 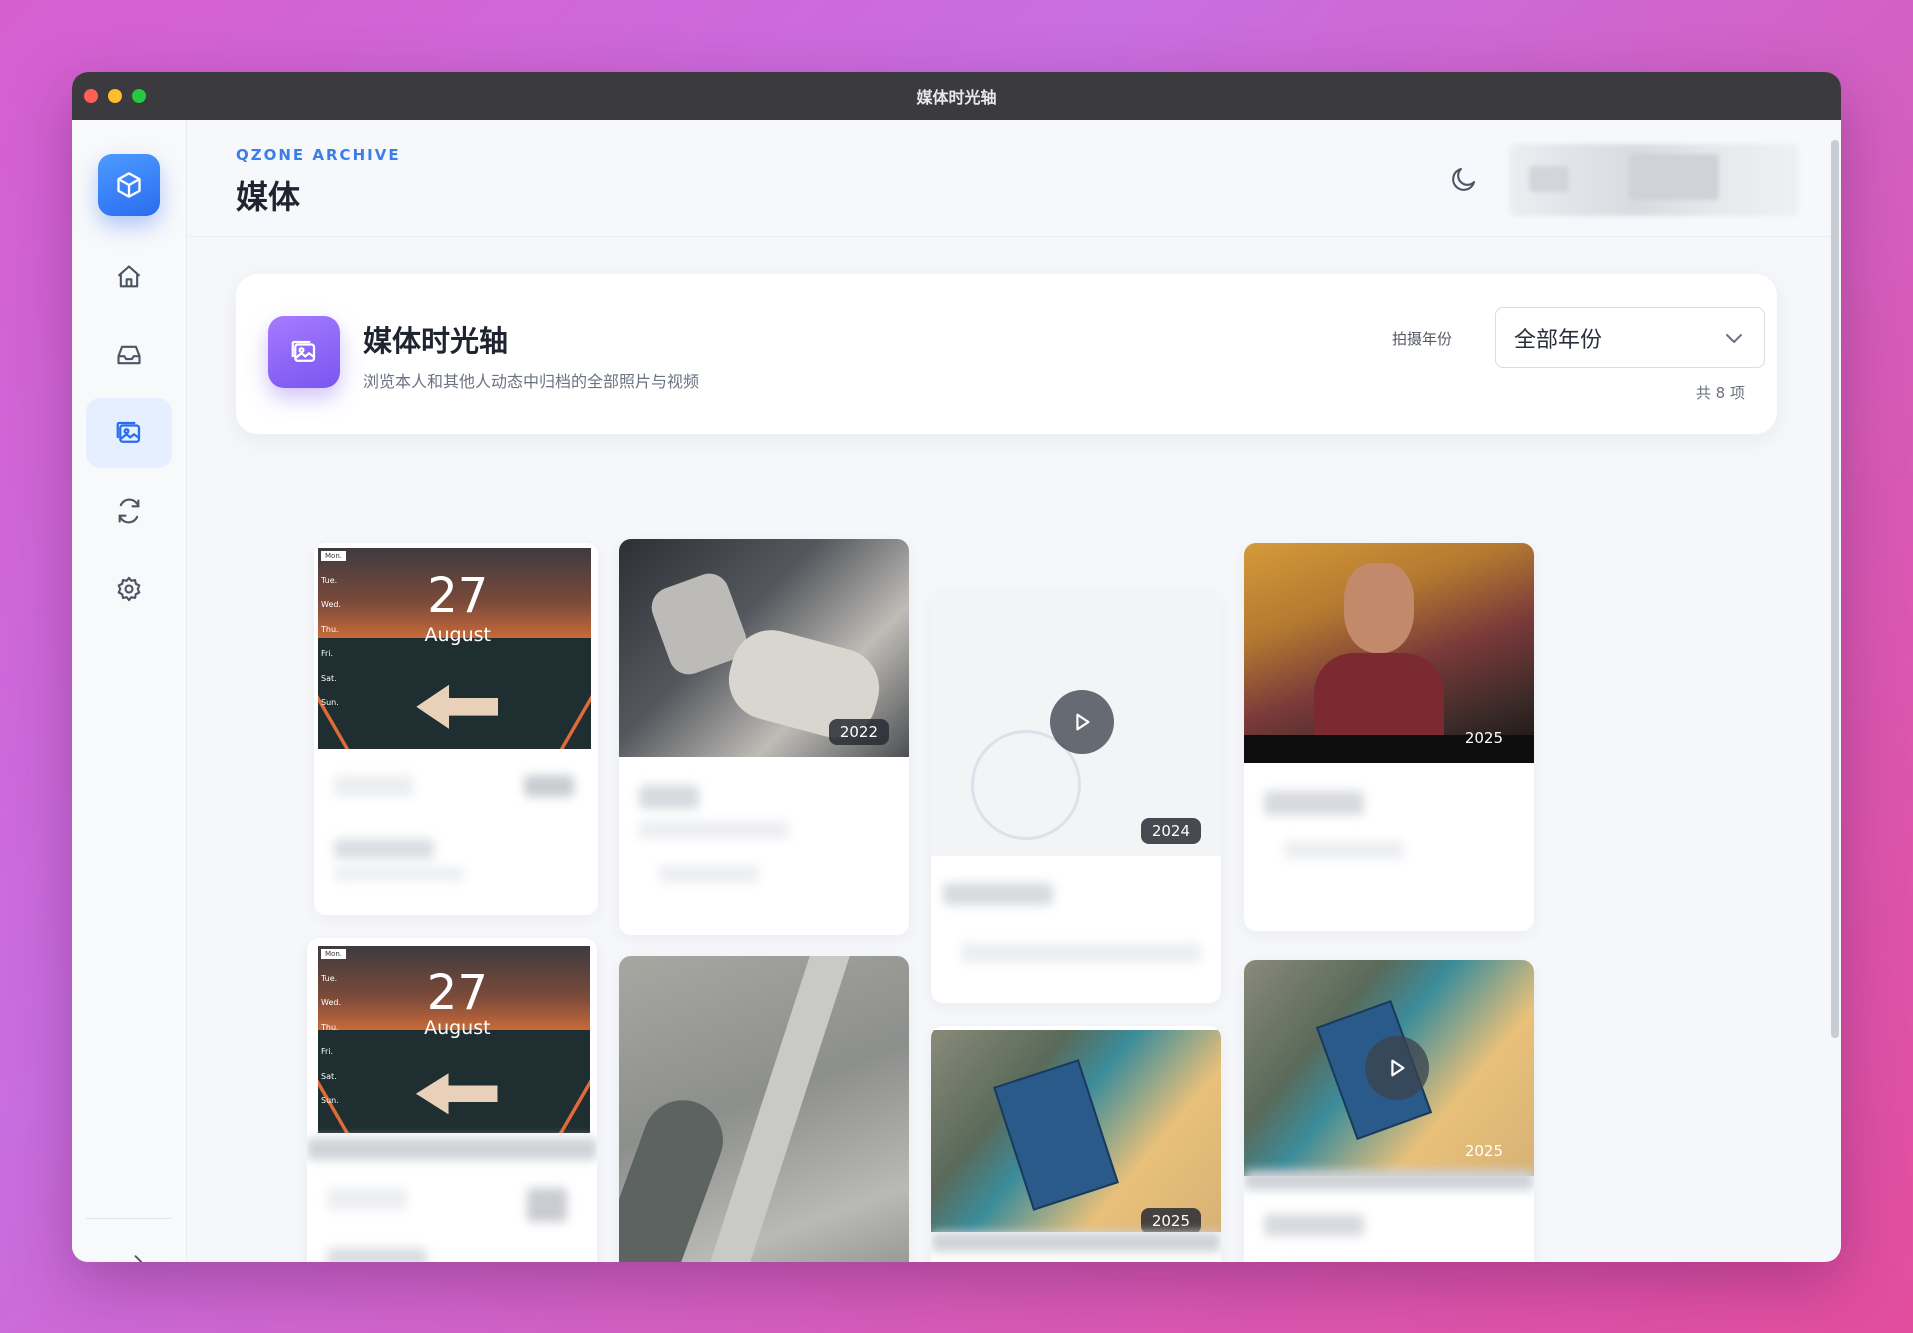 I want to click on minimize-window-button, so click(x=115, y=96).